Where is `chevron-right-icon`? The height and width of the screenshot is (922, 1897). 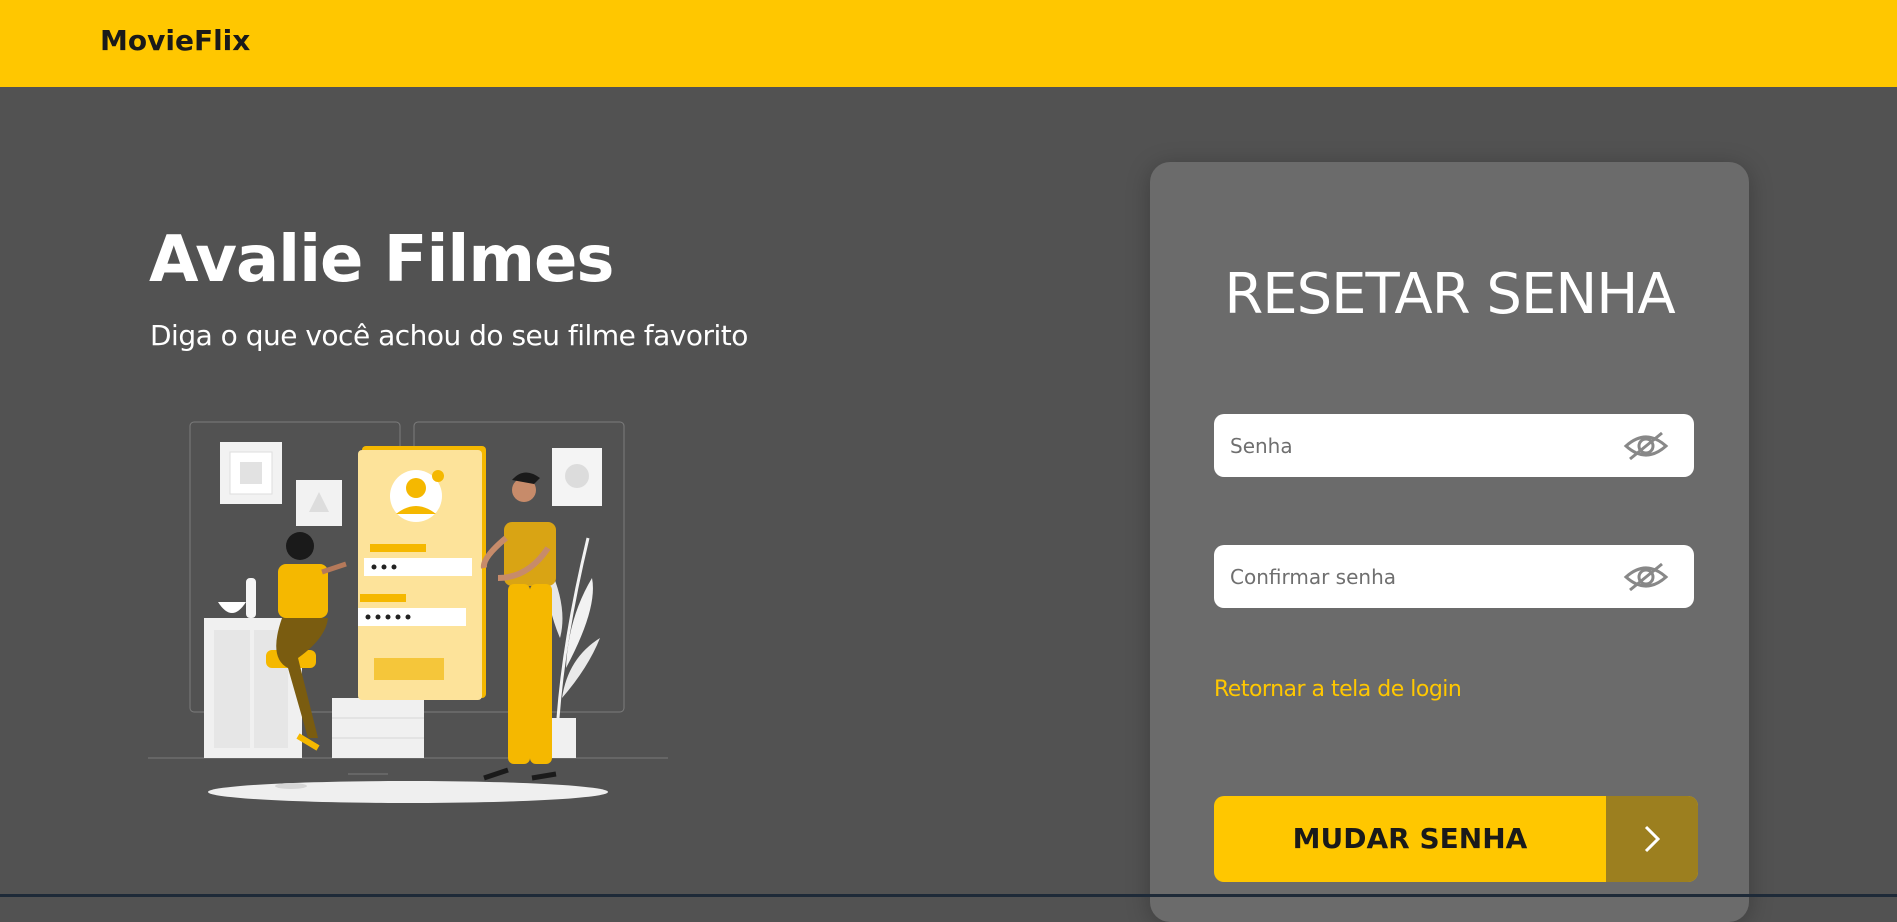 chevron-right-icon is located at coordinates (1652, 839).